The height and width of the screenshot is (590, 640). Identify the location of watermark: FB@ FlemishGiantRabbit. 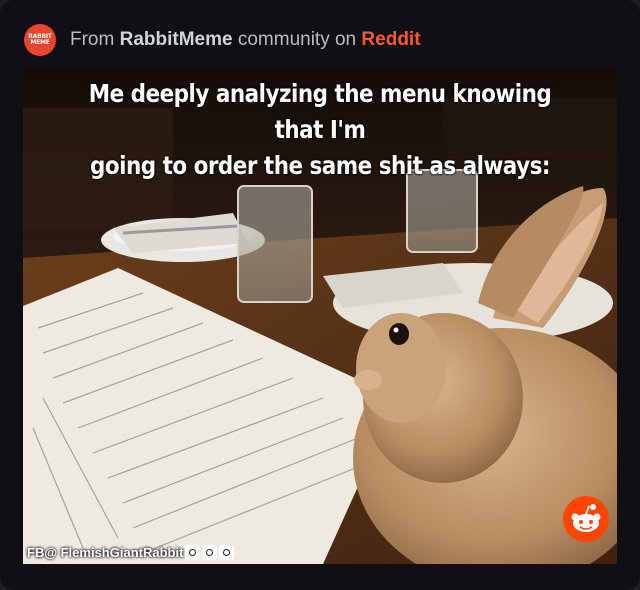
(131, 552).